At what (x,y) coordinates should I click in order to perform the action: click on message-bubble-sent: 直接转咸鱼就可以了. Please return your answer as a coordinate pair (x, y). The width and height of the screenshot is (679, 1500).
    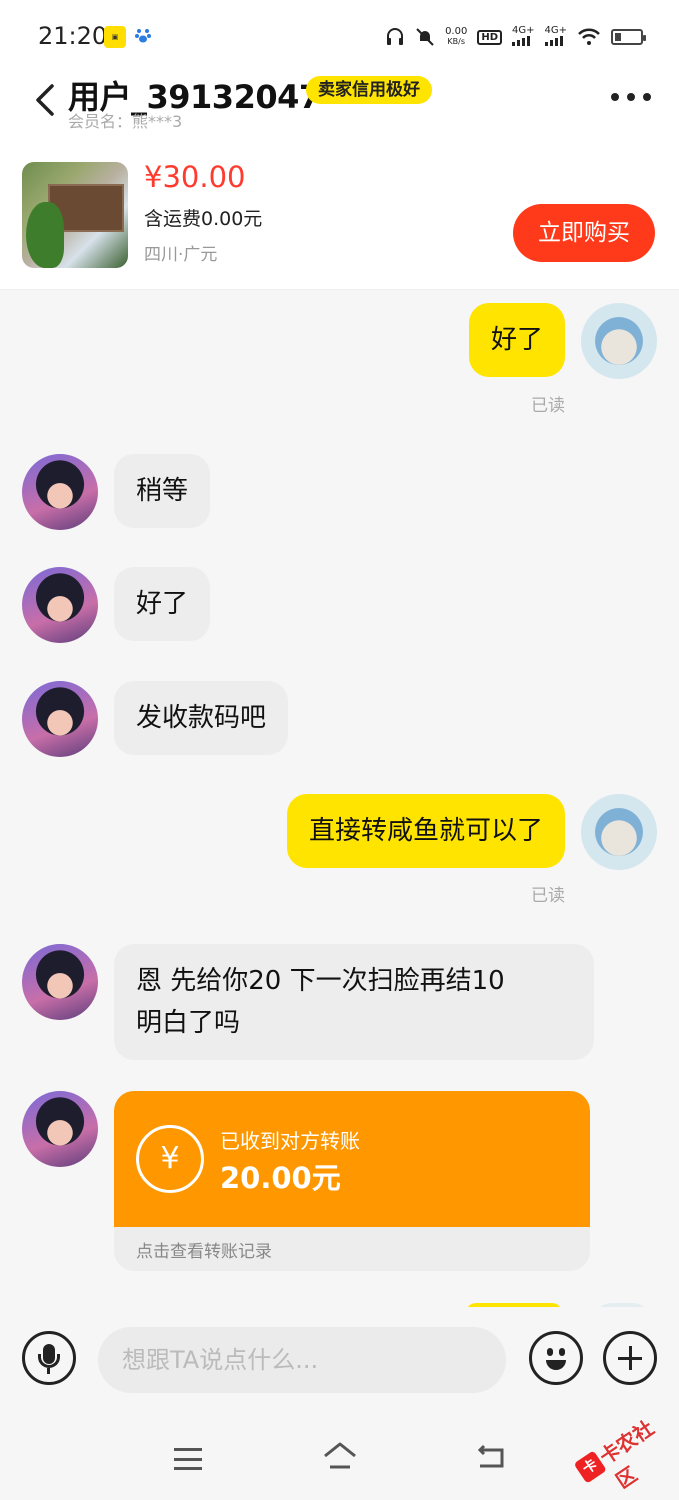
    Looking at the image, I should click on (425, 831).